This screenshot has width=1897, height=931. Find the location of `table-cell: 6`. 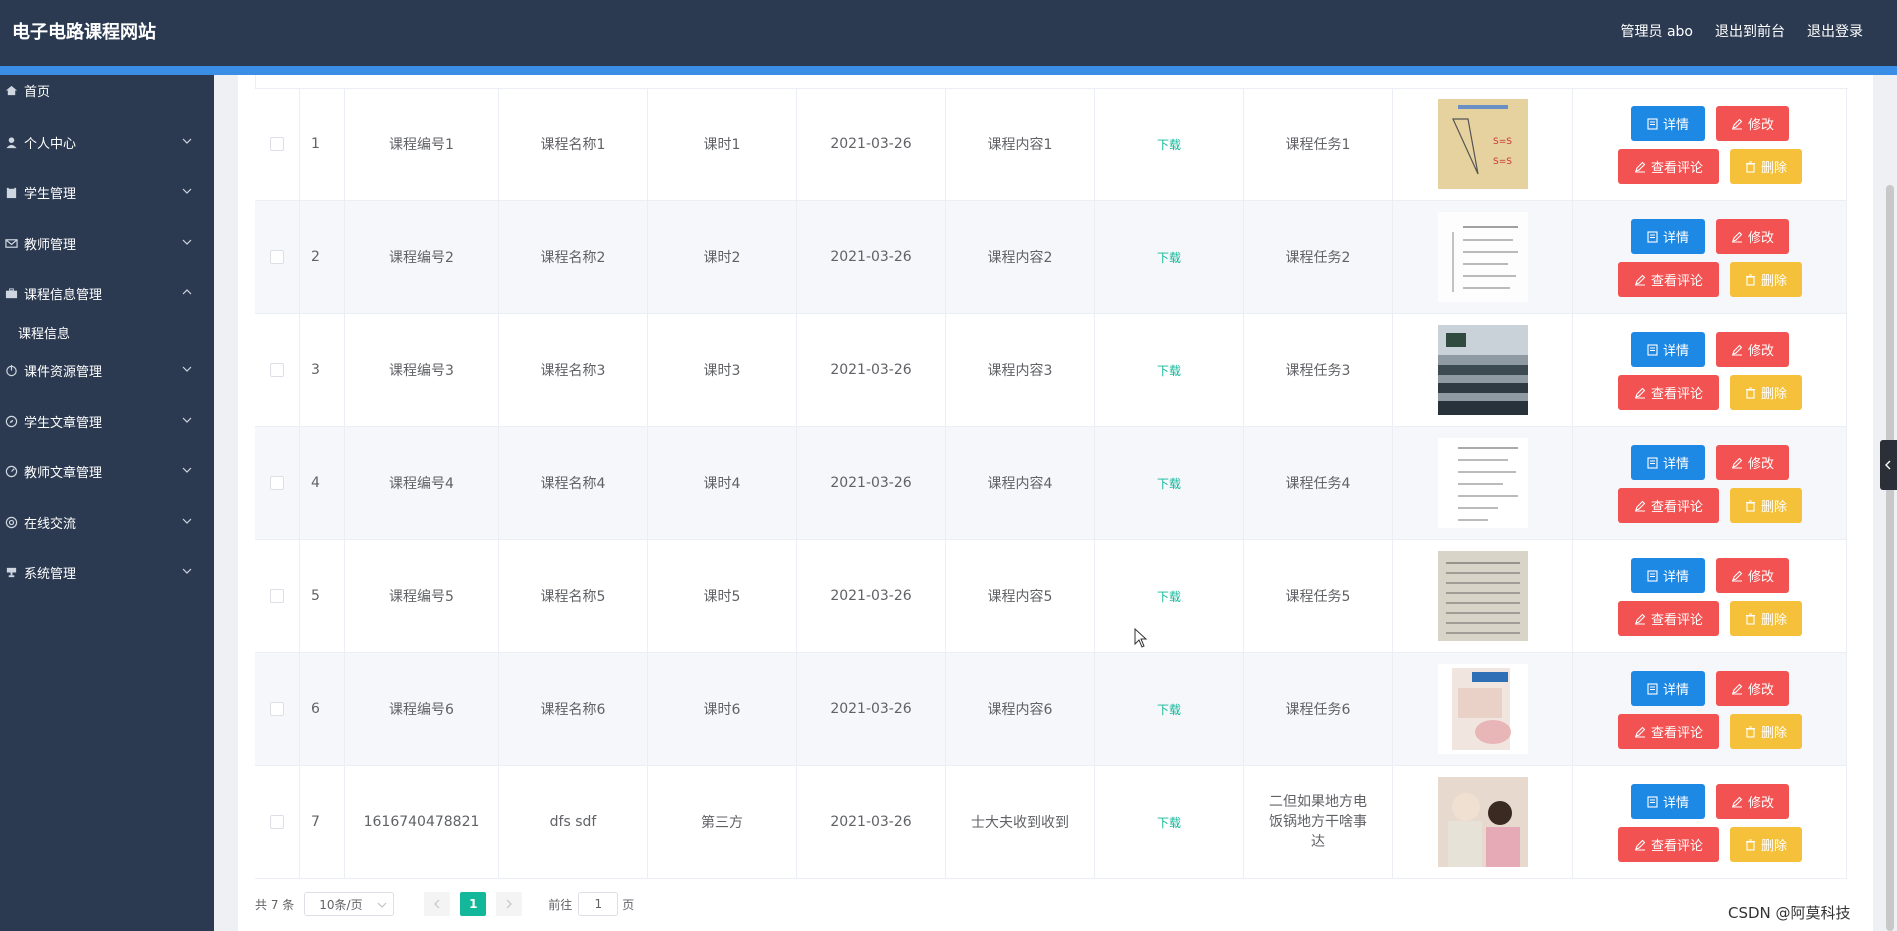

table-cell: 6 is located at coordinates (322, 709).